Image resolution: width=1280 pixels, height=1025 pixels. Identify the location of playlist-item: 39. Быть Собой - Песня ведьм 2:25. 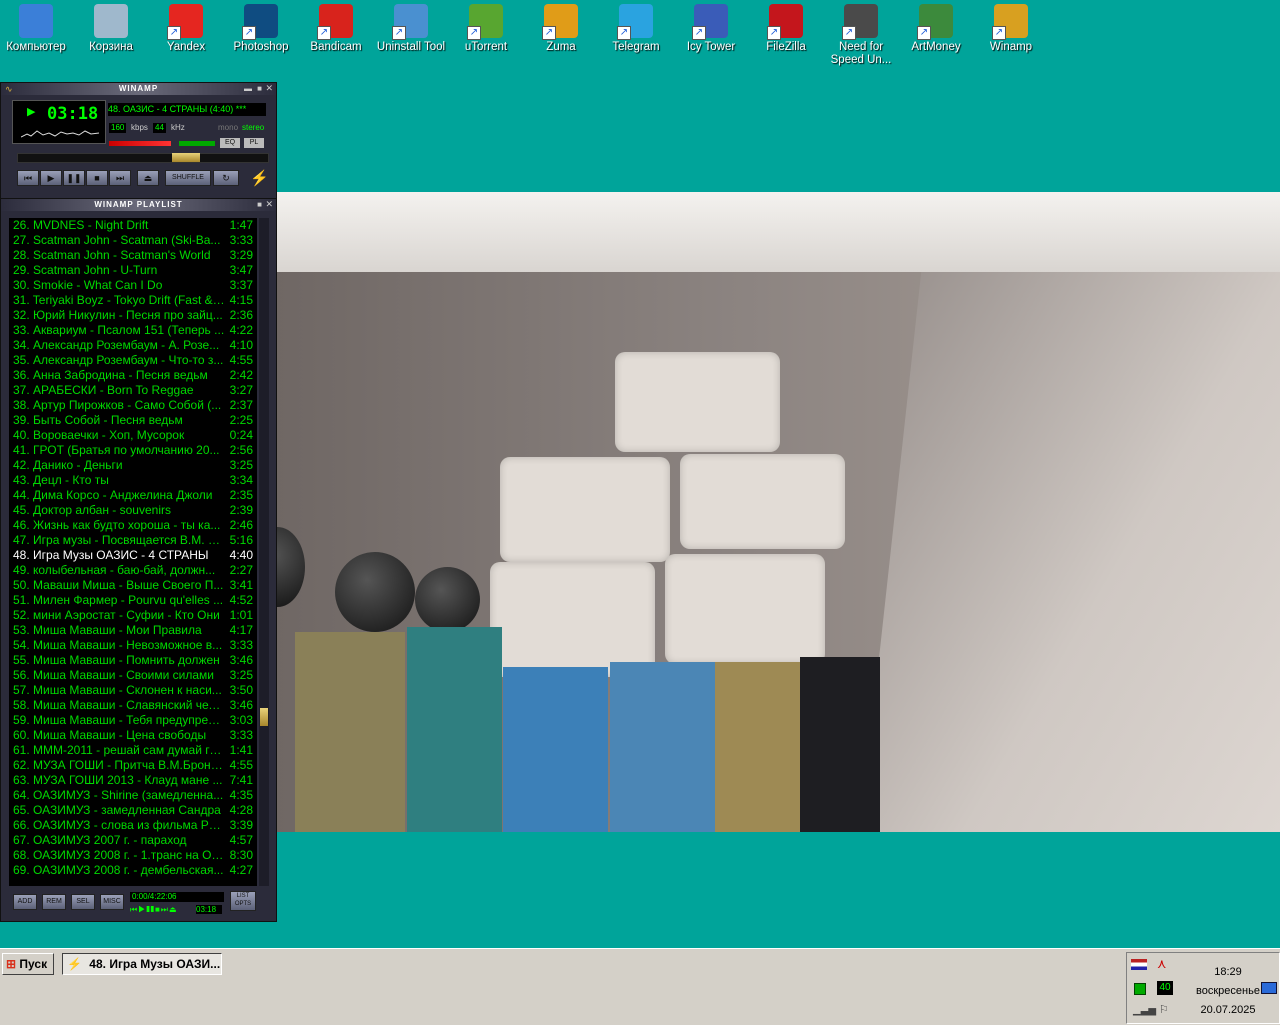
(133, 420).